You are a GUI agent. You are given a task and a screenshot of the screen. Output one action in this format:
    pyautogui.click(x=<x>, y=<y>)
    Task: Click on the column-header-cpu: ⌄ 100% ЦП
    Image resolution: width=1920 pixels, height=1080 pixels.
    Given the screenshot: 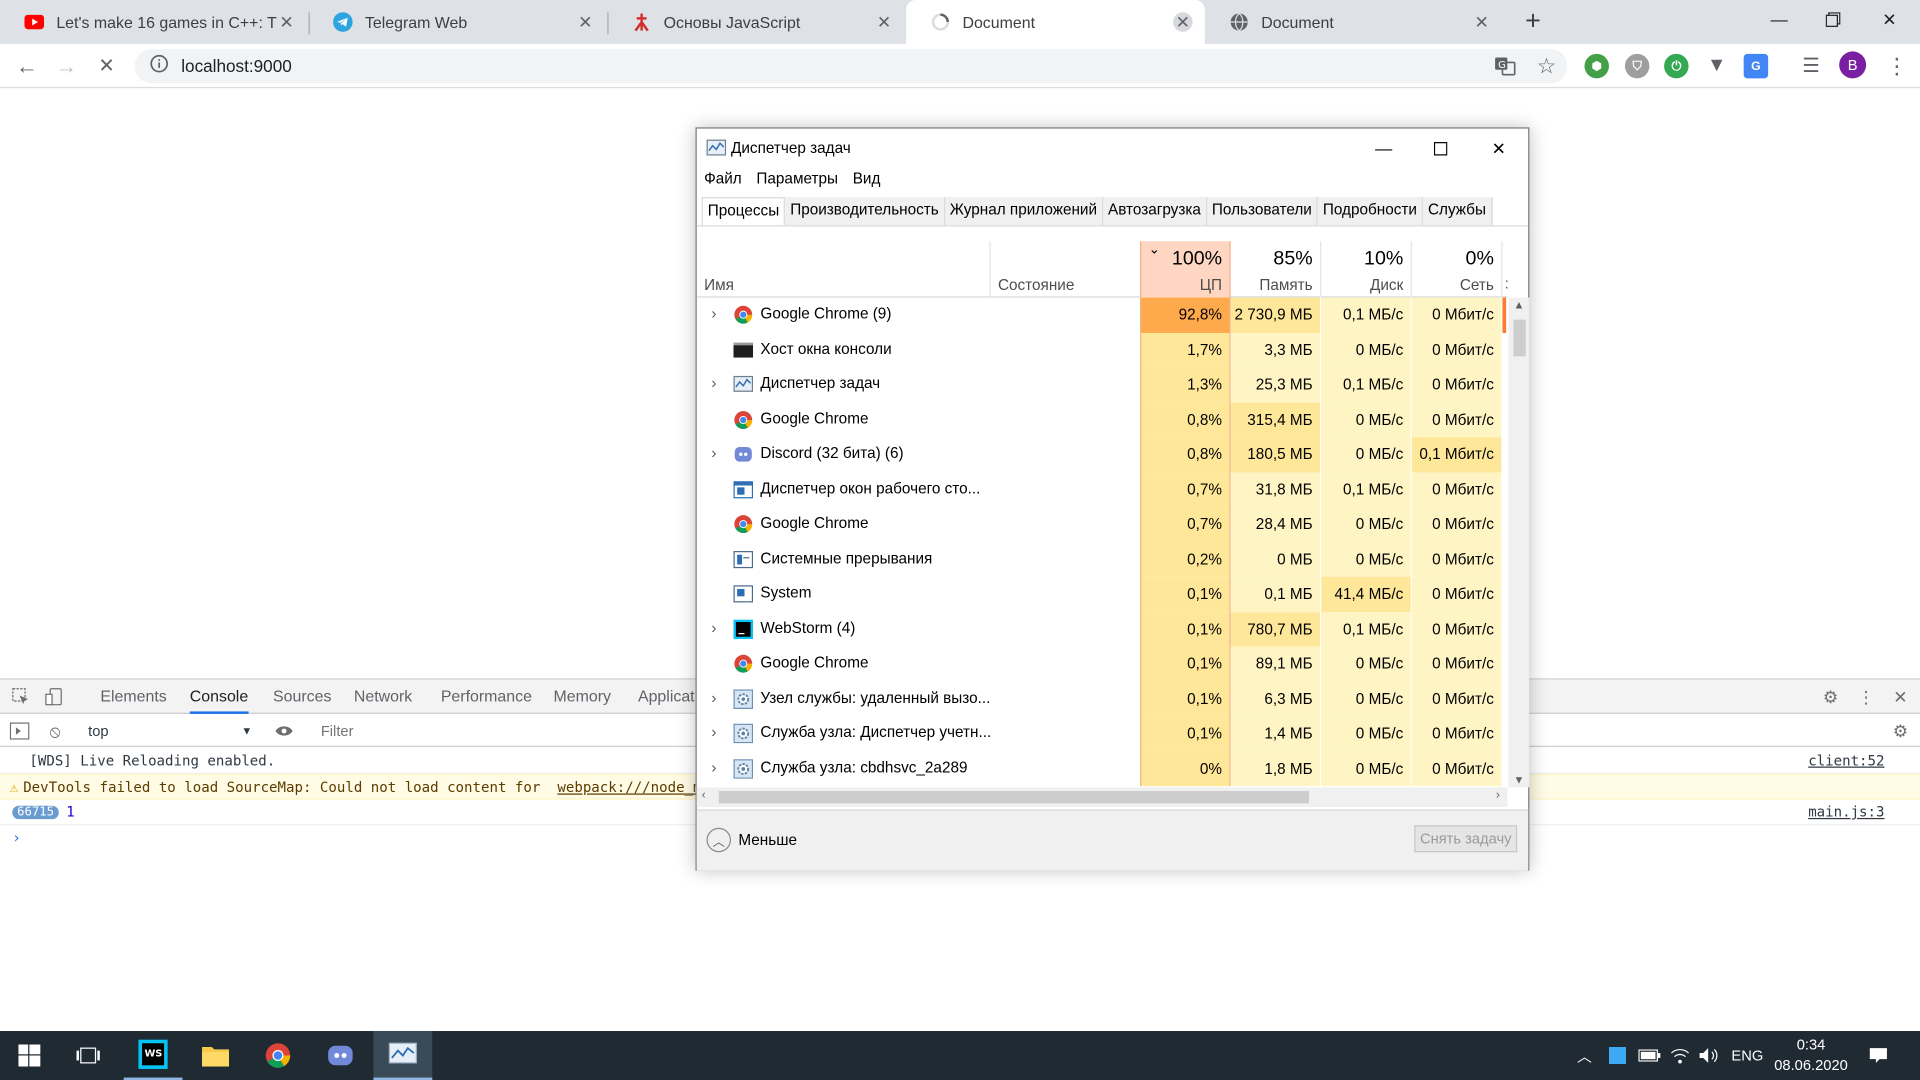 What is the action you would take?
    pyautogui.click(x=1185, y=269)
    